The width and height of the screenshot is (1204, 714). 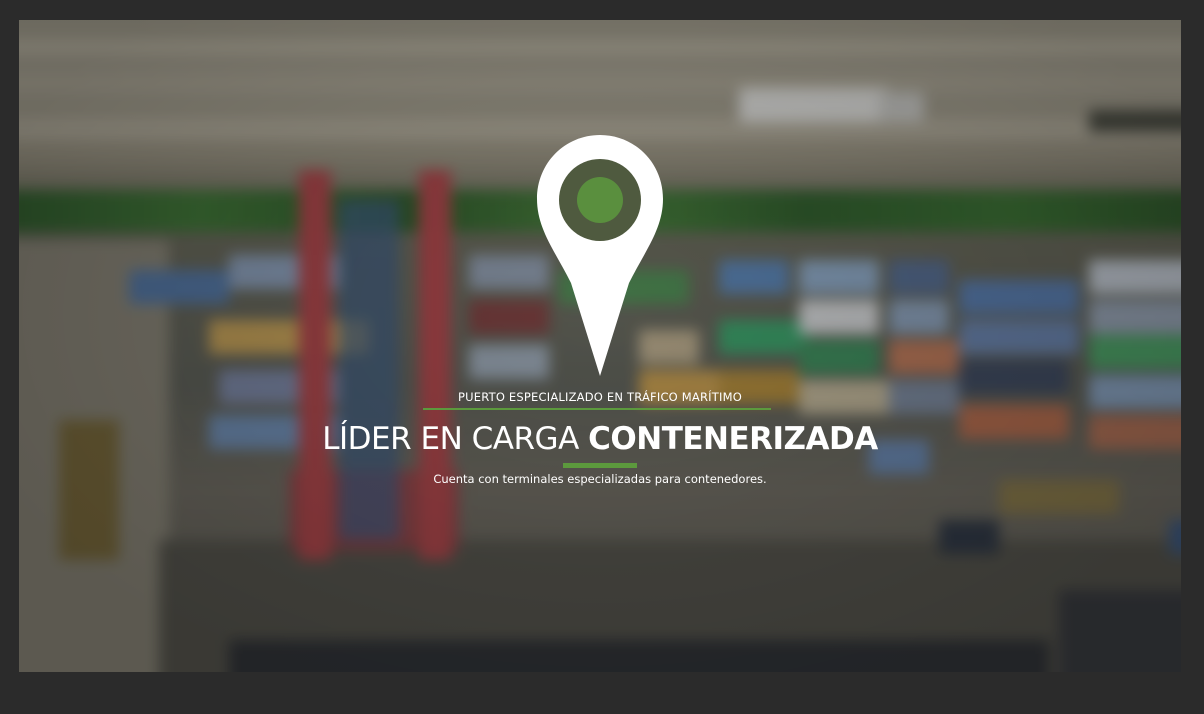 I want to click on headline-bold-text: CONTENERIZADA, so click(x=733, y=439).